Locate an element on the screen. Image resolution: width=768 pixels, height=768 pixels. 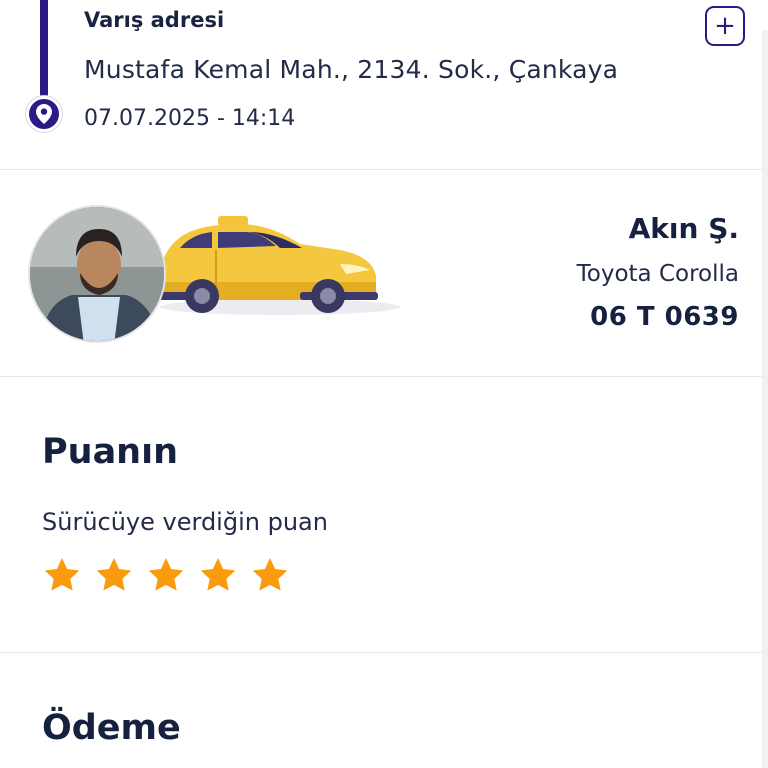
rating-subtitle: Sürücüye verdiğin puan is located at coordinates (185, 522).